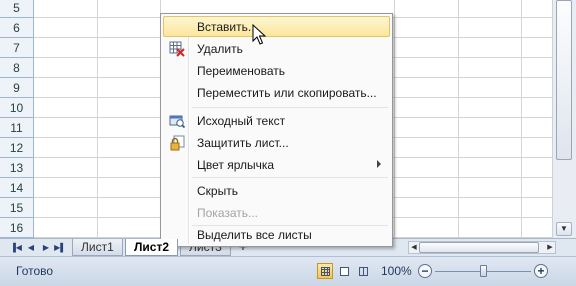  I want to click on menu-item-label: Переименовать, so click(241, 71).